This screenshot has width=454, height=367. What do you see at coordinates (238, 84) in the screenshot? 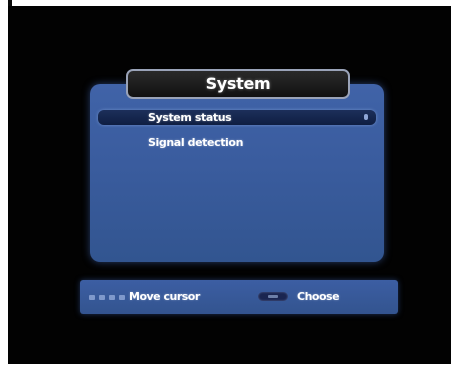
I see `menu-title: System` at bounding box center [238, 84].